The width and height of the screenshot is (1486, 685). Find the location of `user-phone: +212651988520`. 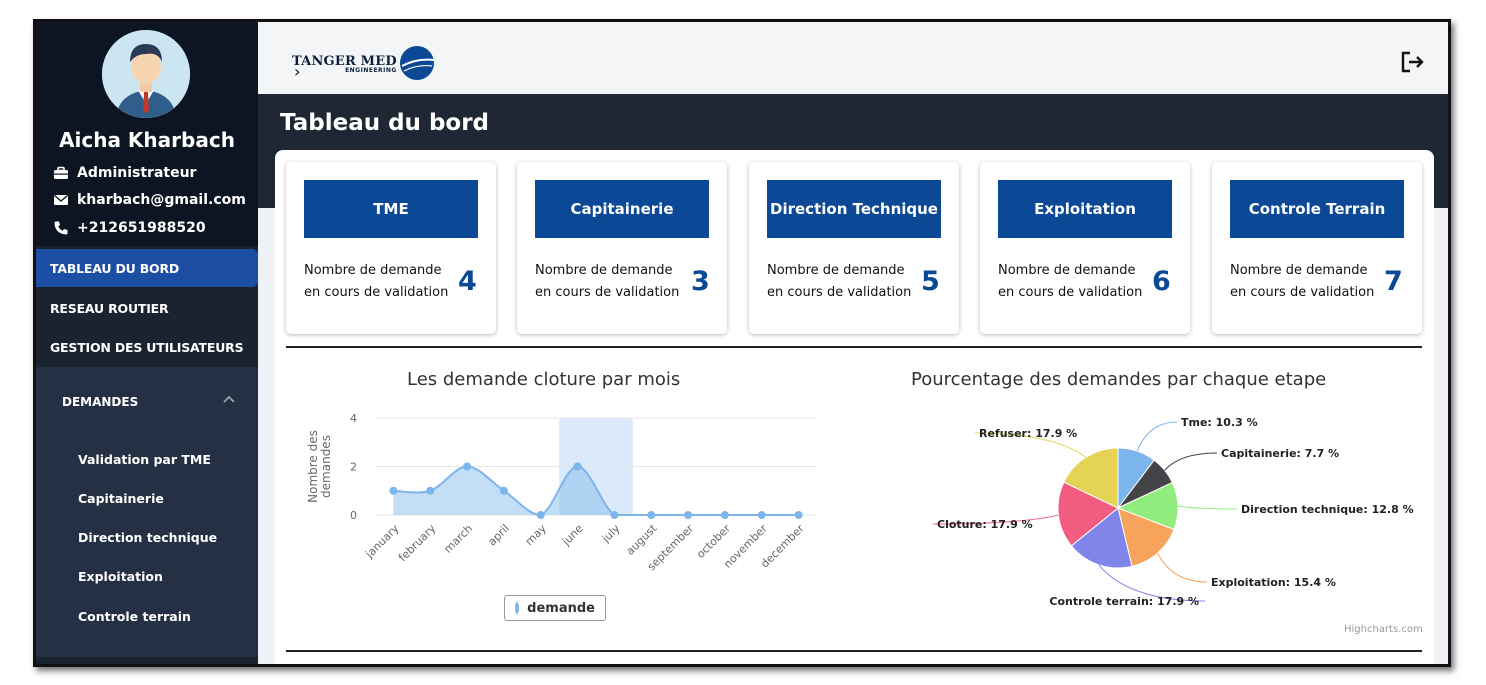

user-phone: +212651988520 is located at coordinates (129, 228).